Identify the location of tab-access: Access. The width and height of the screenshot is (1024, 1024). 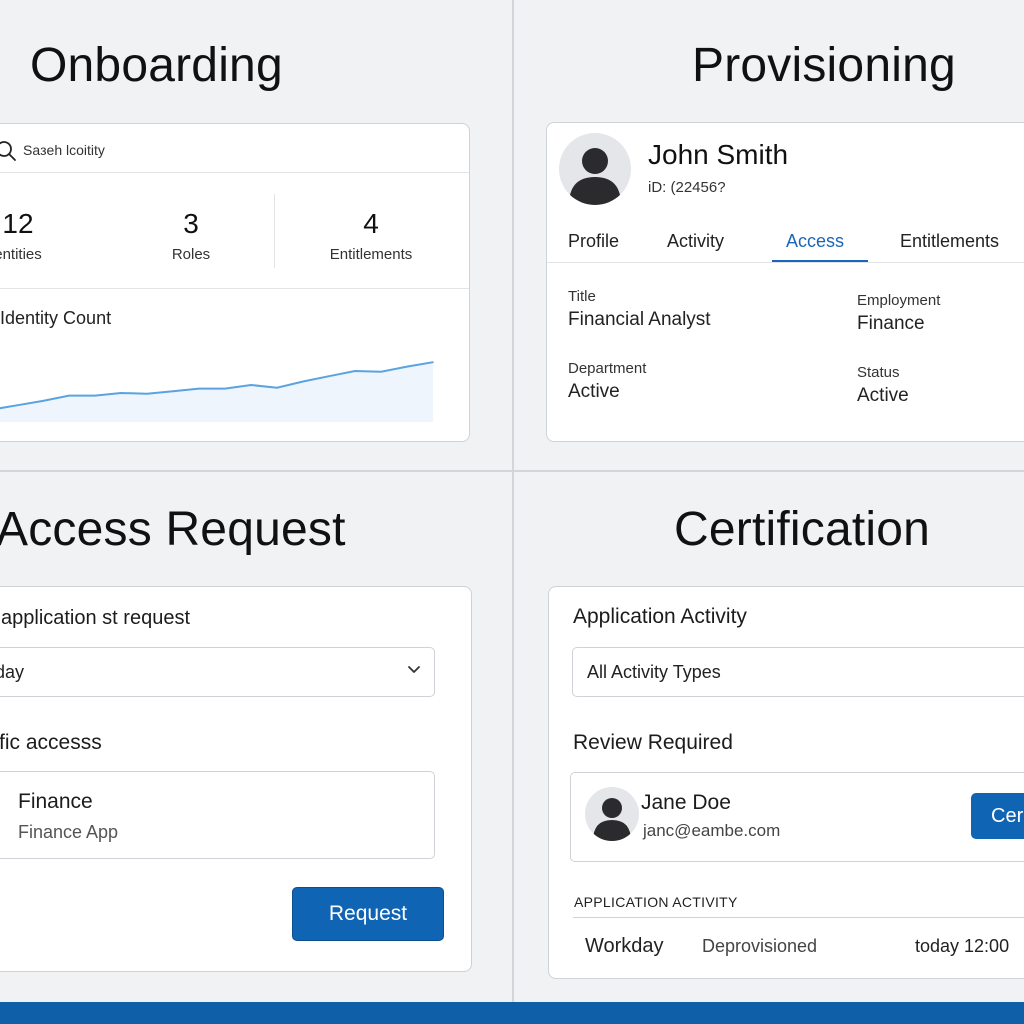
(815, 241).